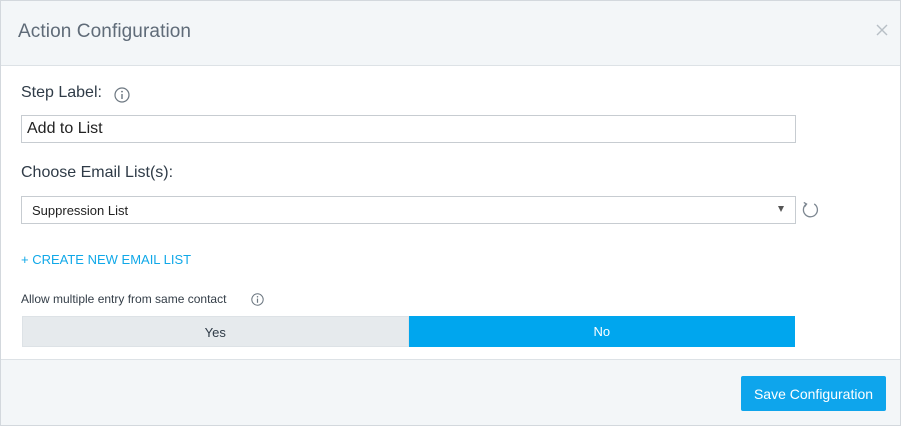  I want to click on save-configuration-button: Save Configuration, so click(813, 393).